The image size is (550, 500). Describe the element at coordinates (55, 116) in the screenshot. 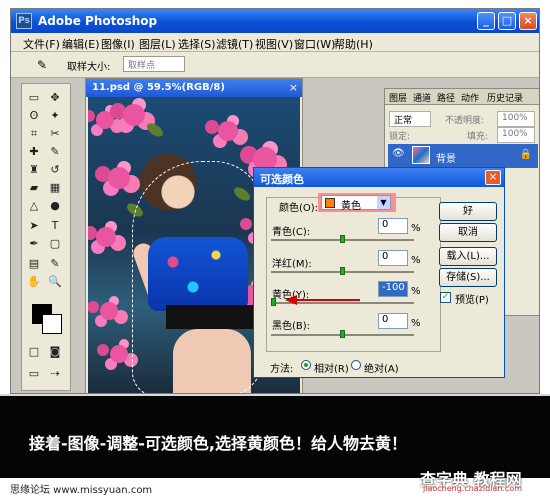

I see `magic-wand-icon: ✦` at that location.